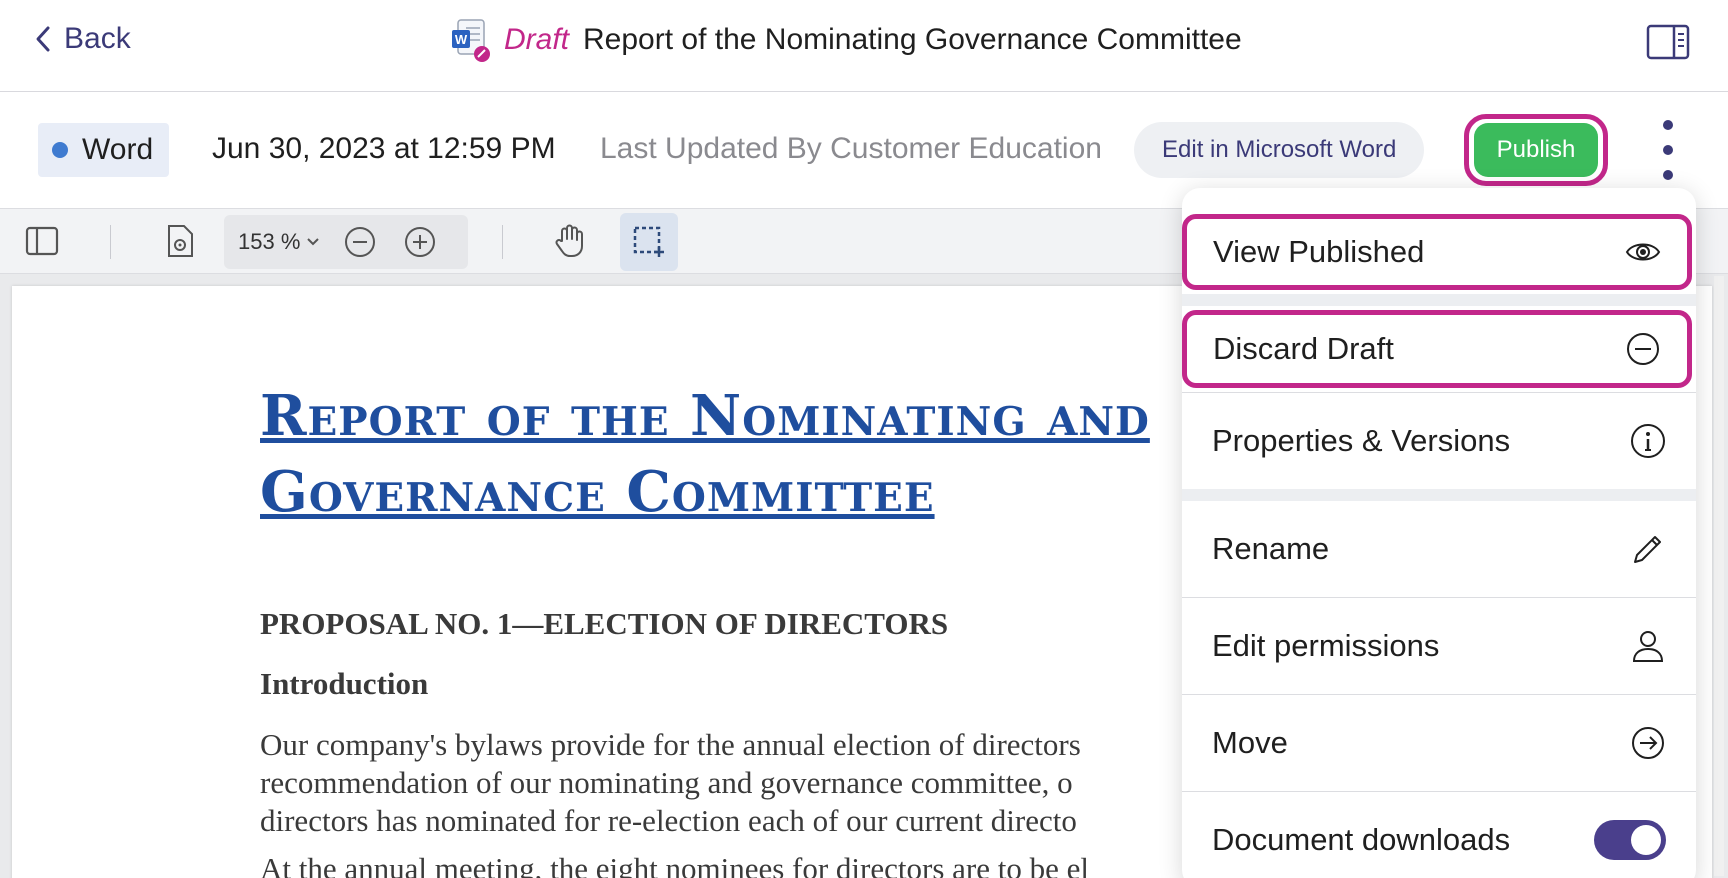 This screenshot has height=878, width=1728. What do you see at coordinates (269, 241) in the screenshot?
I see `zoom-level: 153 %` at bounding box center [269, 241].